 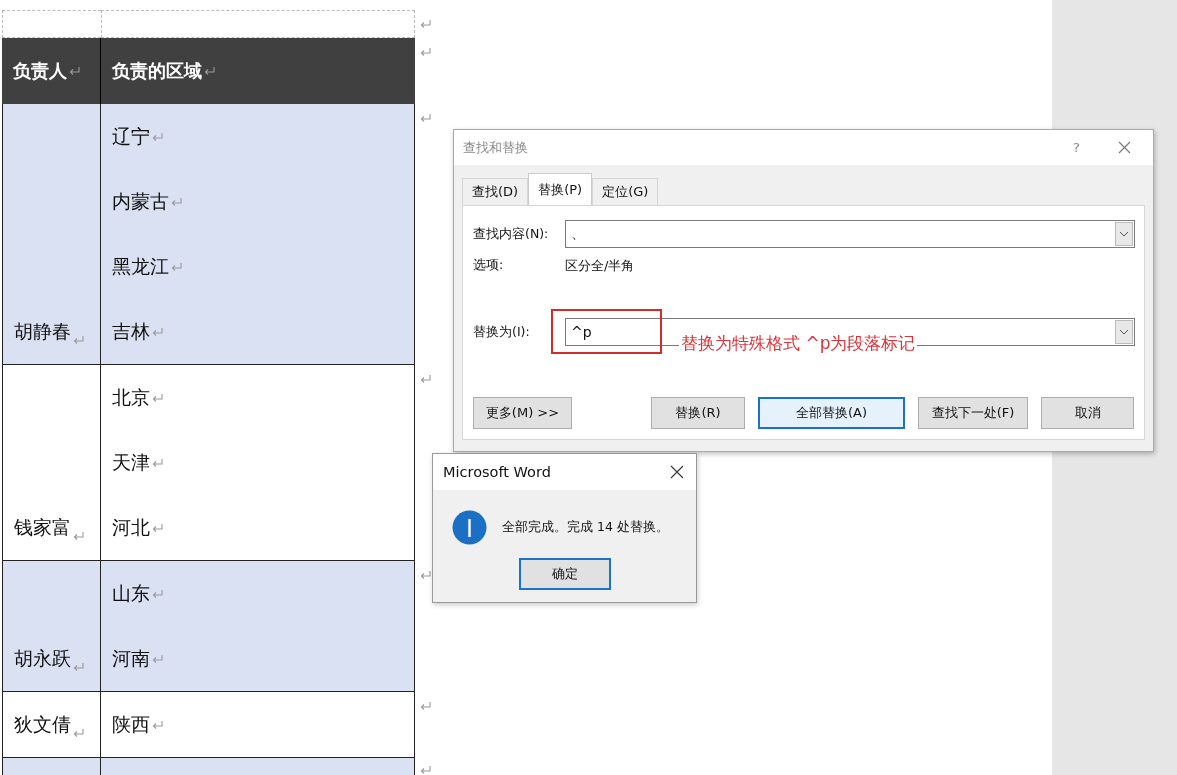 What do you see at coordinates (131, 593) in the screenshot?
I see `region-name: 山东` at bounding box center [131, 593].